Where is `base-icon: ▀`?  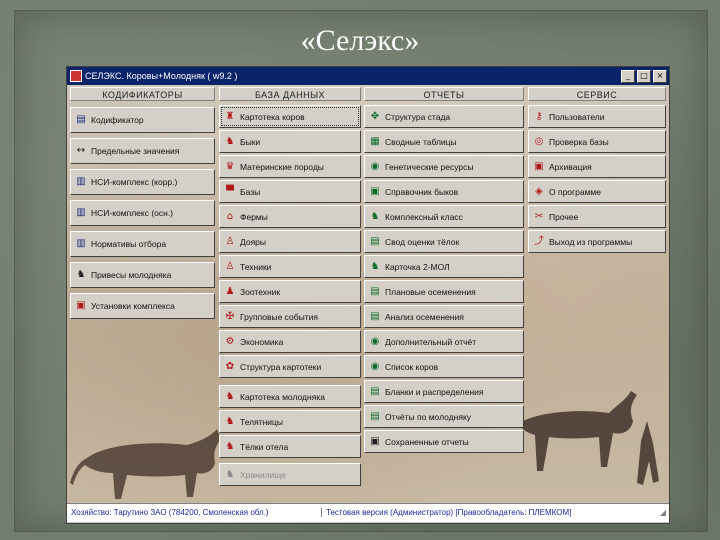
base-icon: ▀ is located at coordinates (230, 191).